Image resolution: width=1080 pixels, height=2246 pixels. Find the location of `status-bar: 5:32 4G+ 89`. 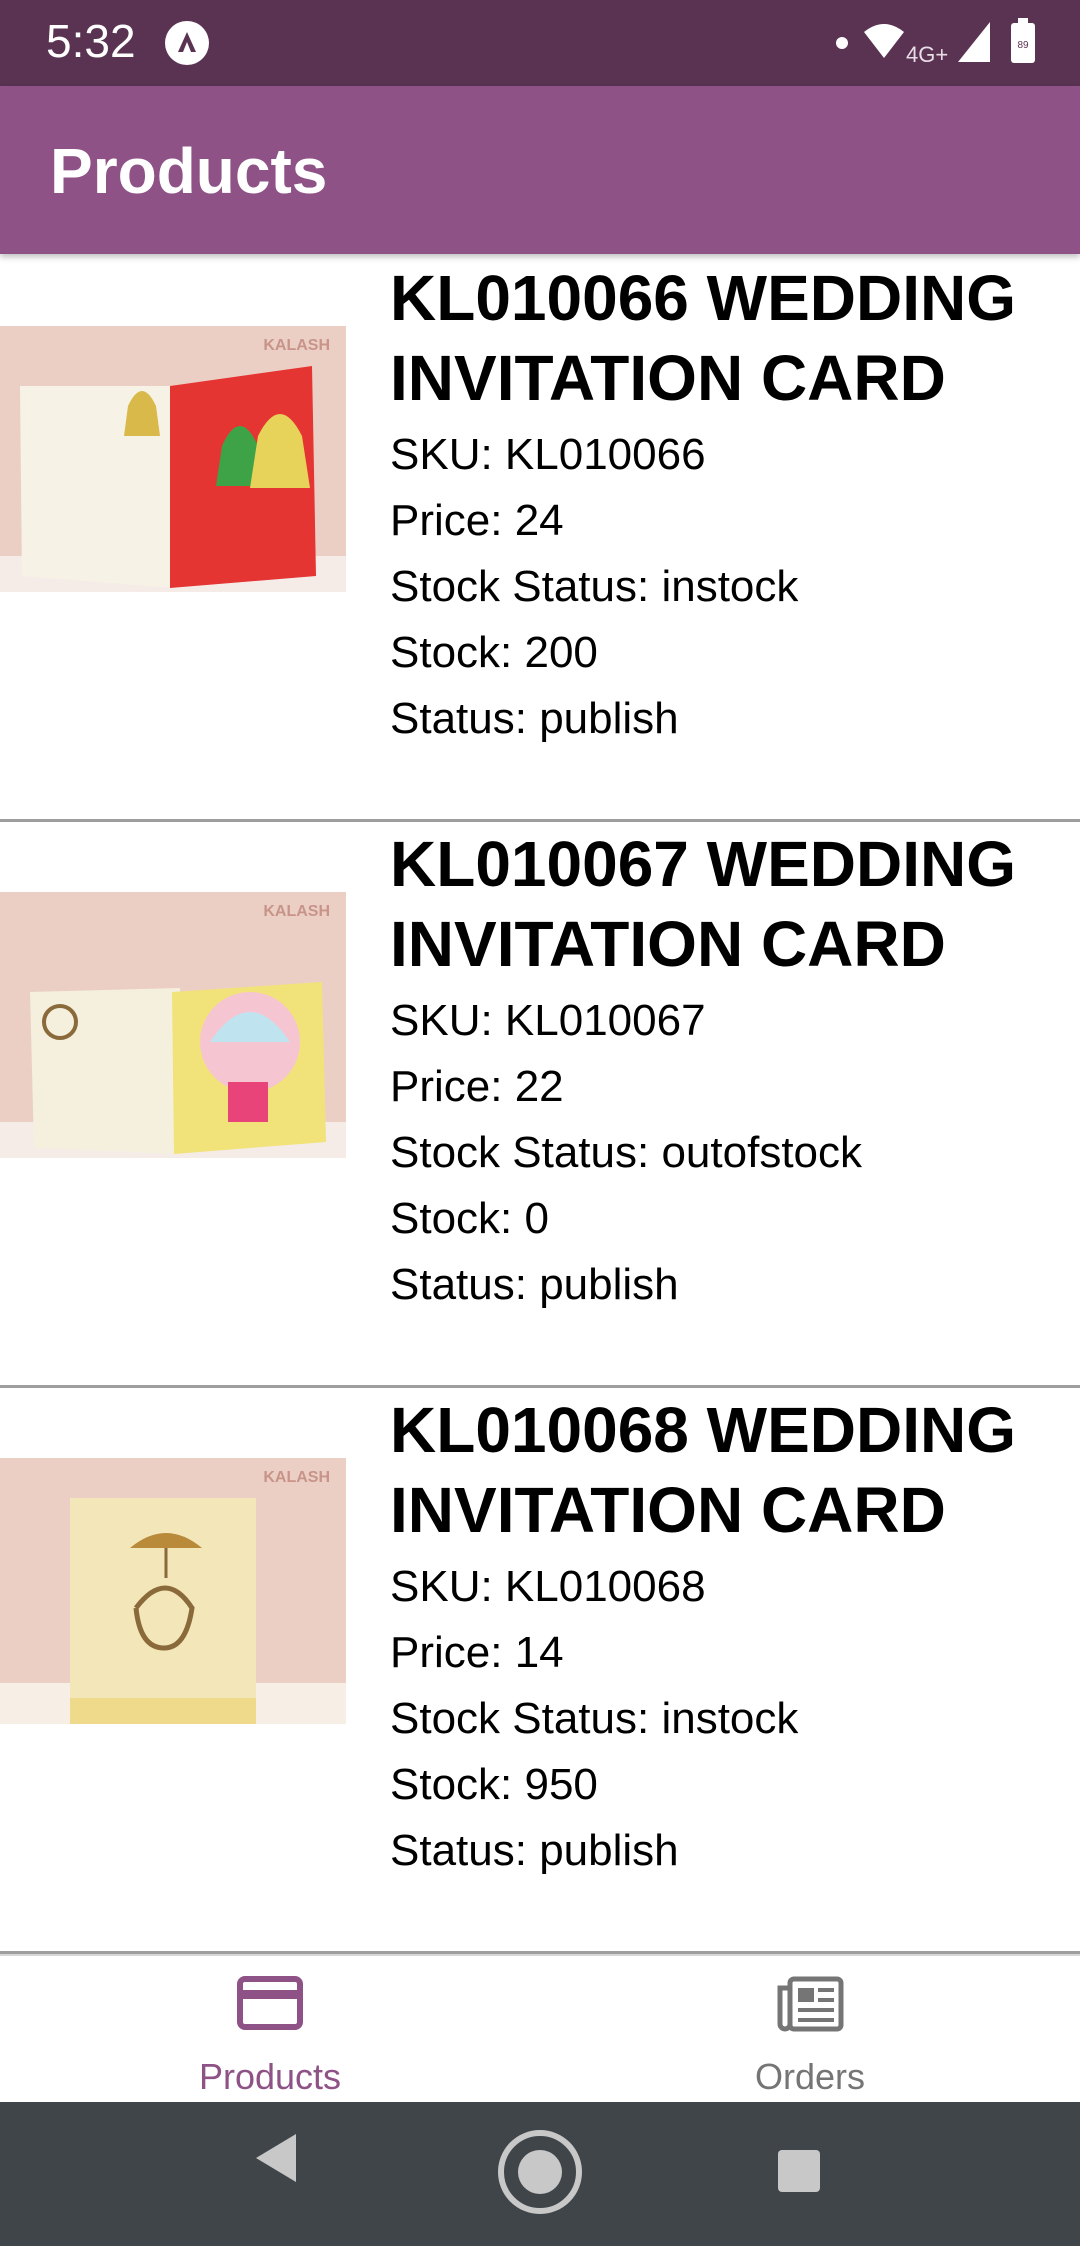

status-bar: 5:32 4G+ 89 is located at coordinates (540, 43).